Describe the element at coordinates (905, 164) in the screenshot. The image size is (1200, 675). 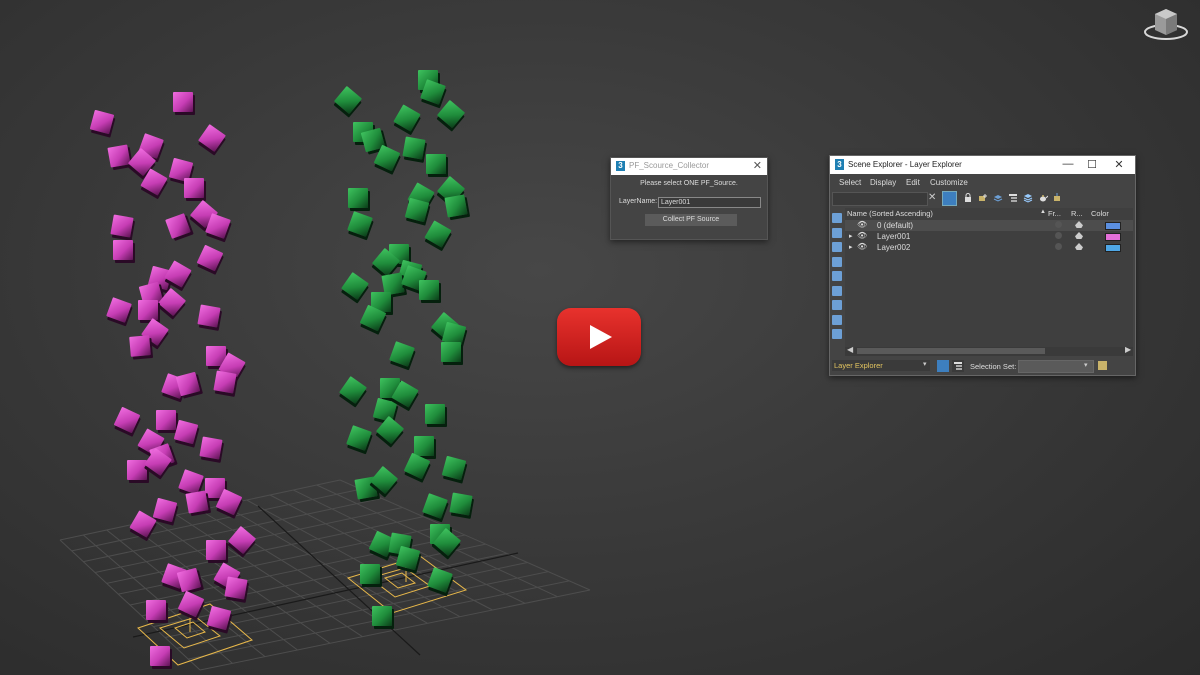
I see `explorer-title: Scene Explorer - Layer Explorer` at that location.